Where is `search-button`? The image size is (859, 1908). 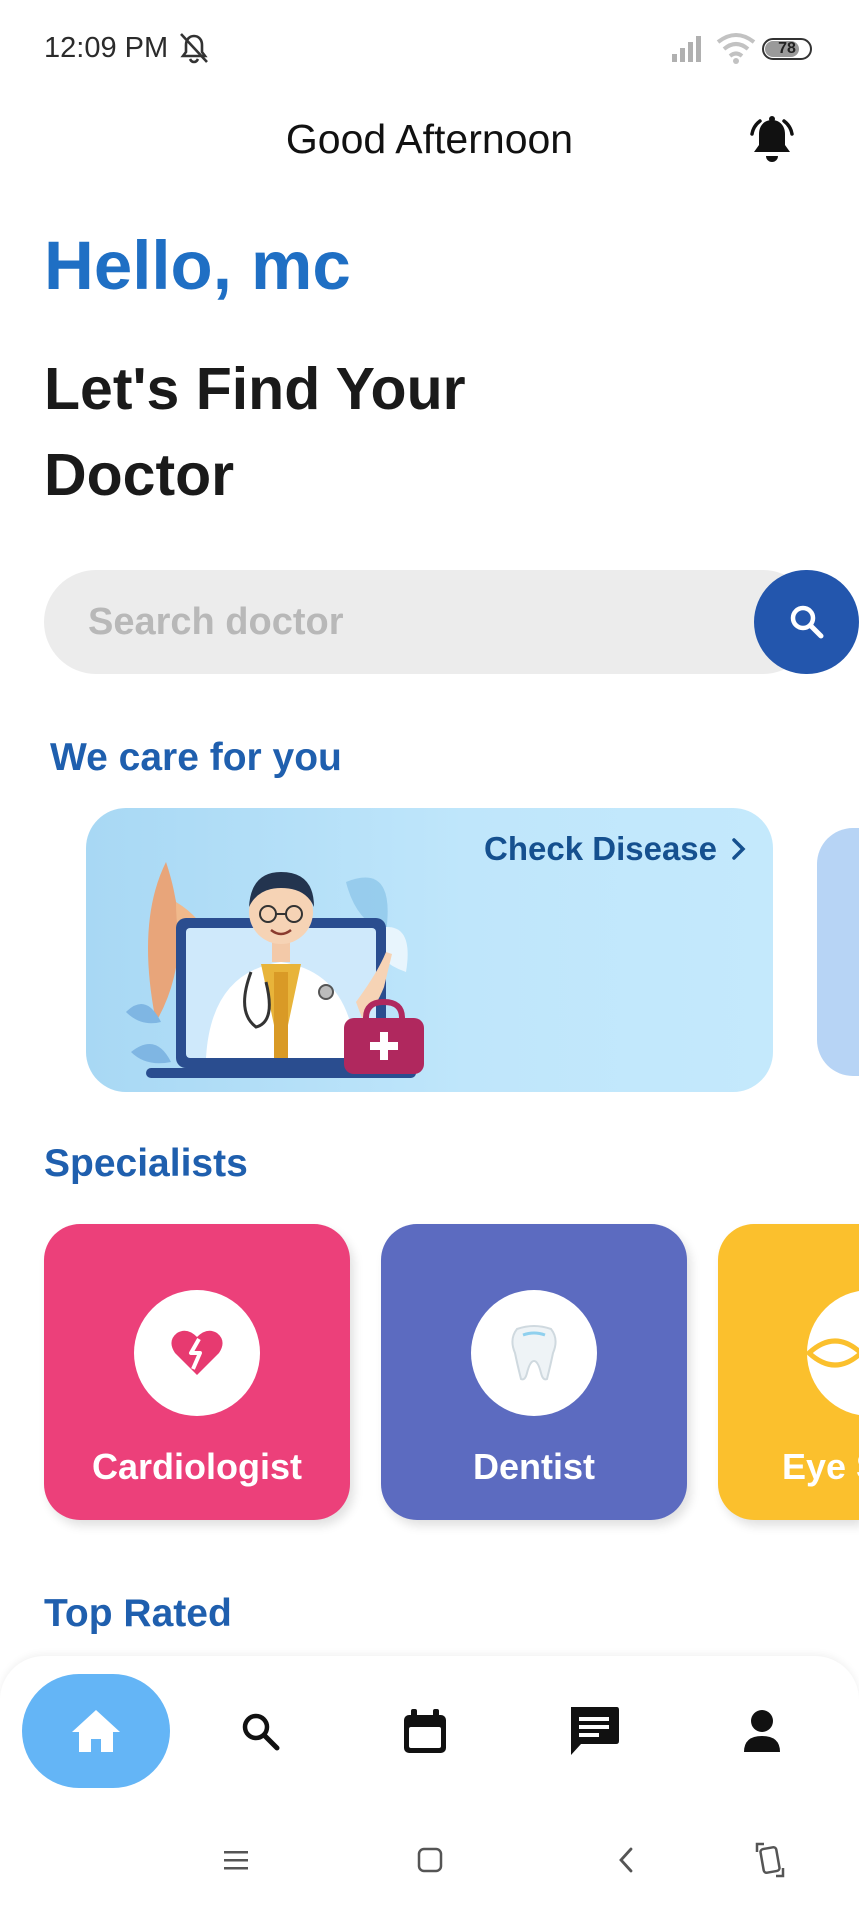
search-button is located at coordinates (806, 622).